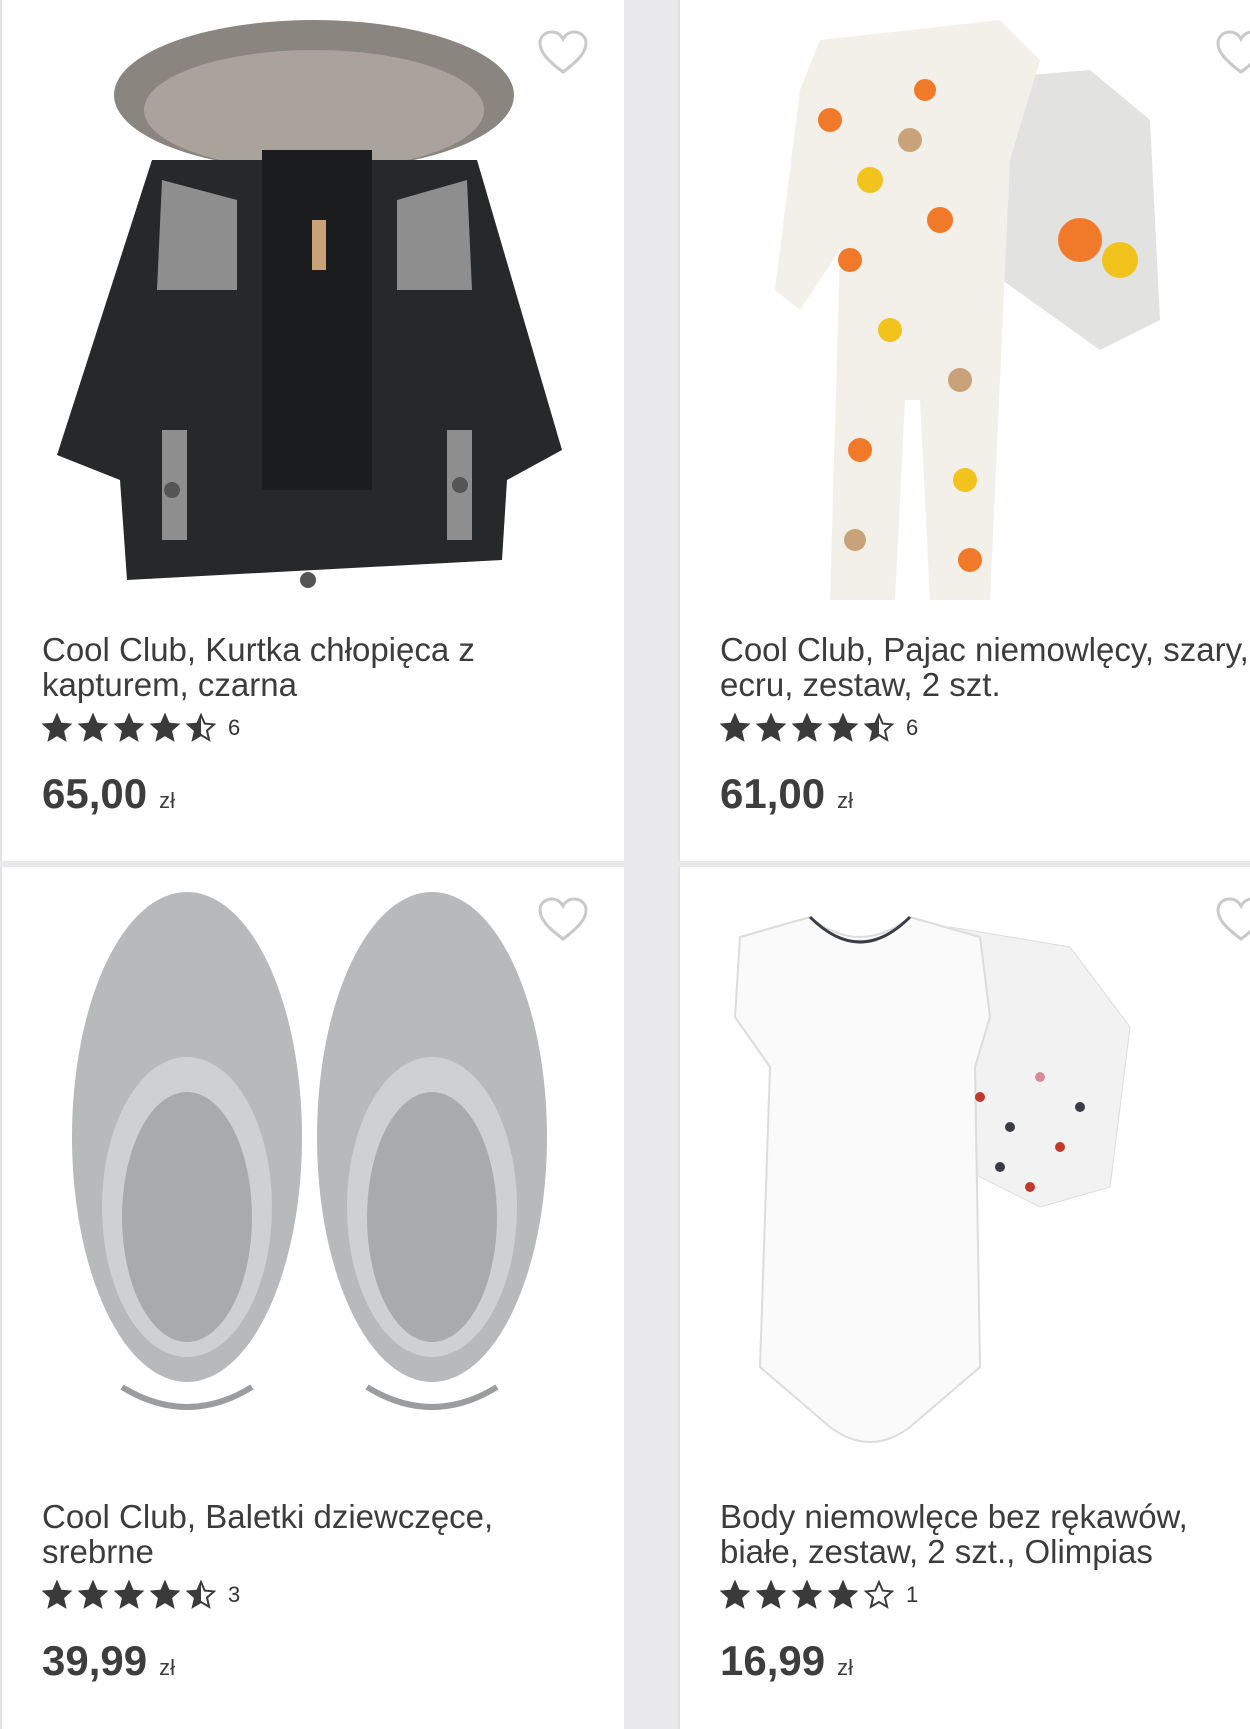 The height and width of the screenshot is (1729, 1250). I want to click on product-price: 61,00 zł, so click(786, 794).